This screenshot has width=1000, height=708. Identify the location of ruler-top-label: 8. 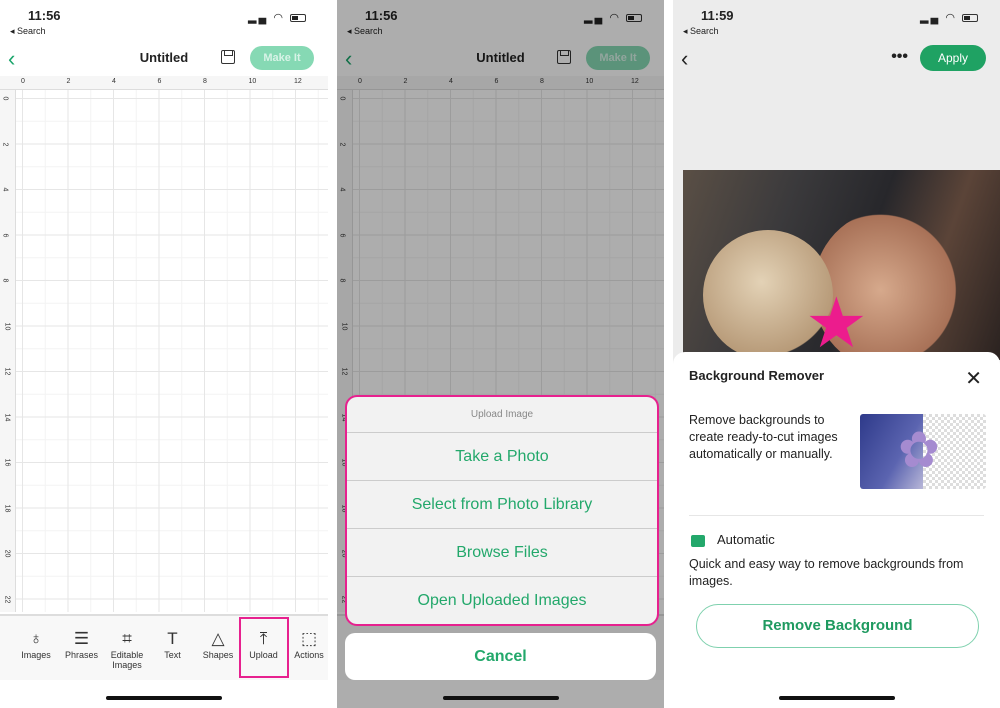
(205, 81).